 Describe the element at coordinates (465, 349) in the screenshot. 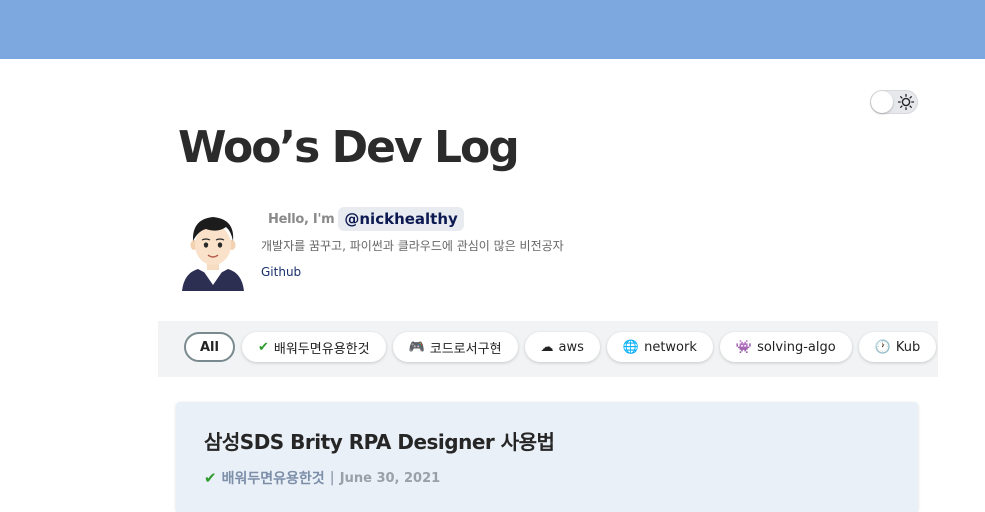

I see `category-label: 코드로서구현` at that location.